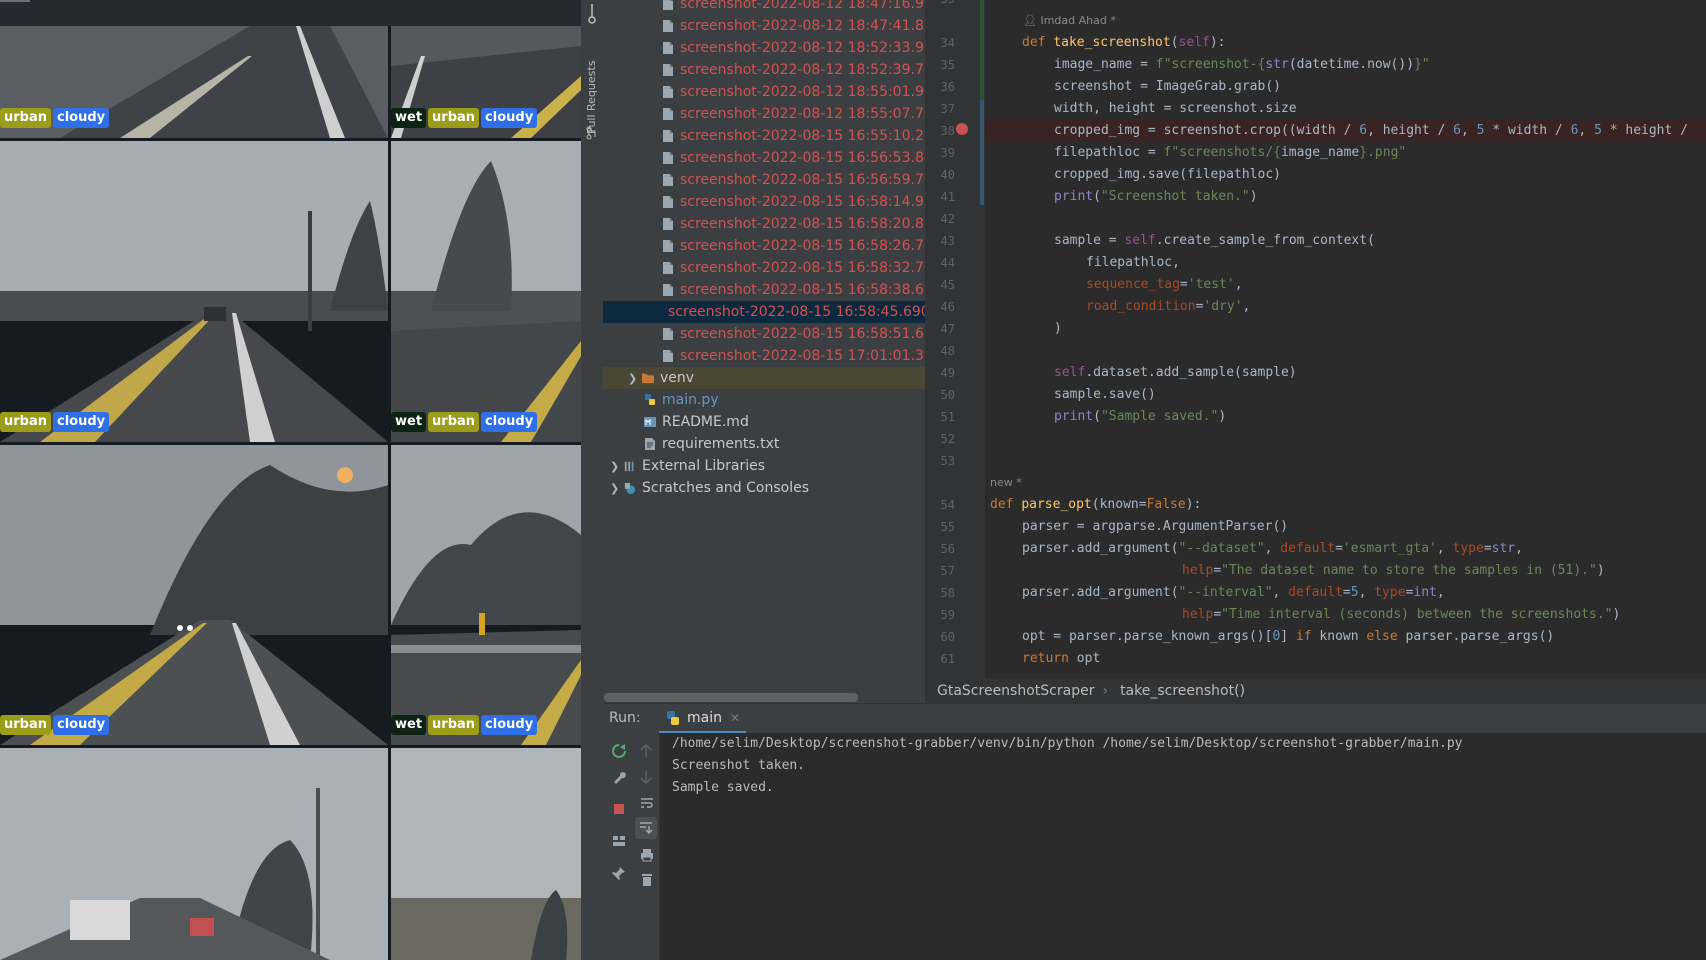 The height and width of the screenshot is (960, 1706). What do you see at coordinates (630, 488) in the screenshot?
I see `scratches-icon` at bounding box center [630, 488].